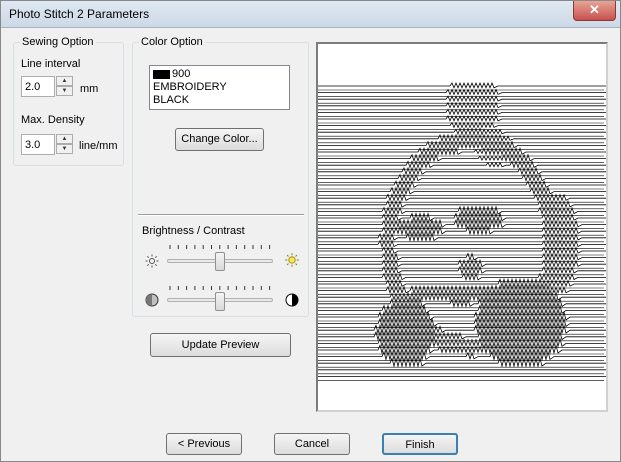  Describe the element at coordinates (79, 14) in the screenshot. I see `window-title: Photo Stitch 2 Parameters` at that location.